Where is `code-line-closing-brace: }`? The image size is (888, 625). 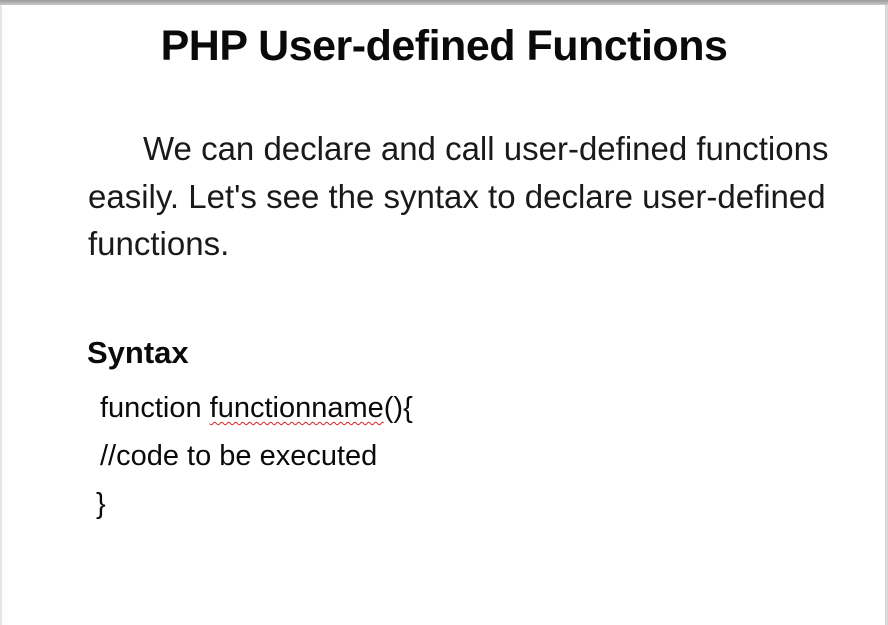 code-line-closing-brace: } is located at coordinates (101, 504).